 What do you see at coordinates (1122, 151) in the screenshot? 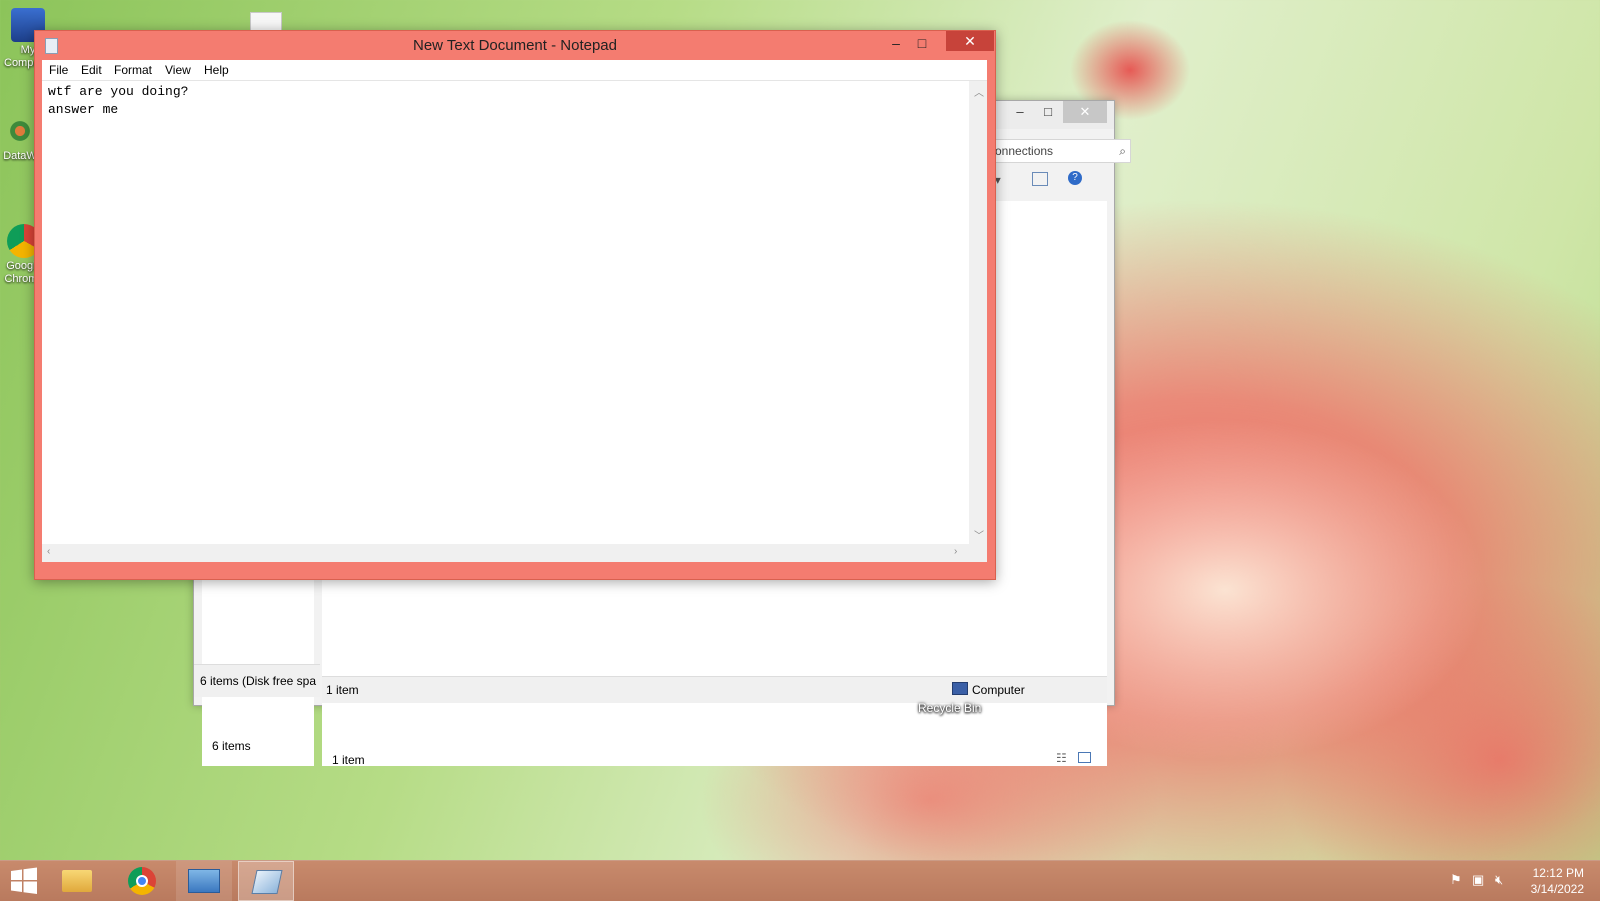
I see `search-icon: ⌕` at bounding box center [1122, 151].